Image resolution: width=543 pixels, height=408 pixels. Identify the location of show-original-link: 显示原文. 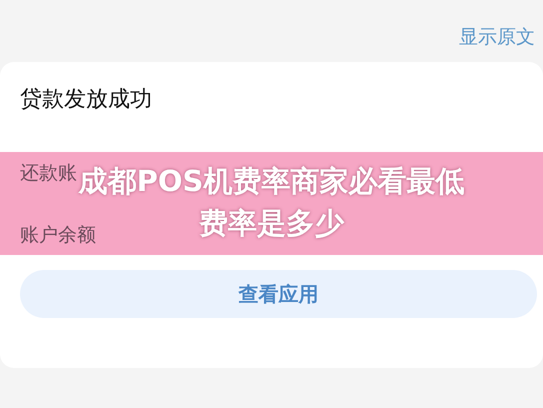
(497, 37).